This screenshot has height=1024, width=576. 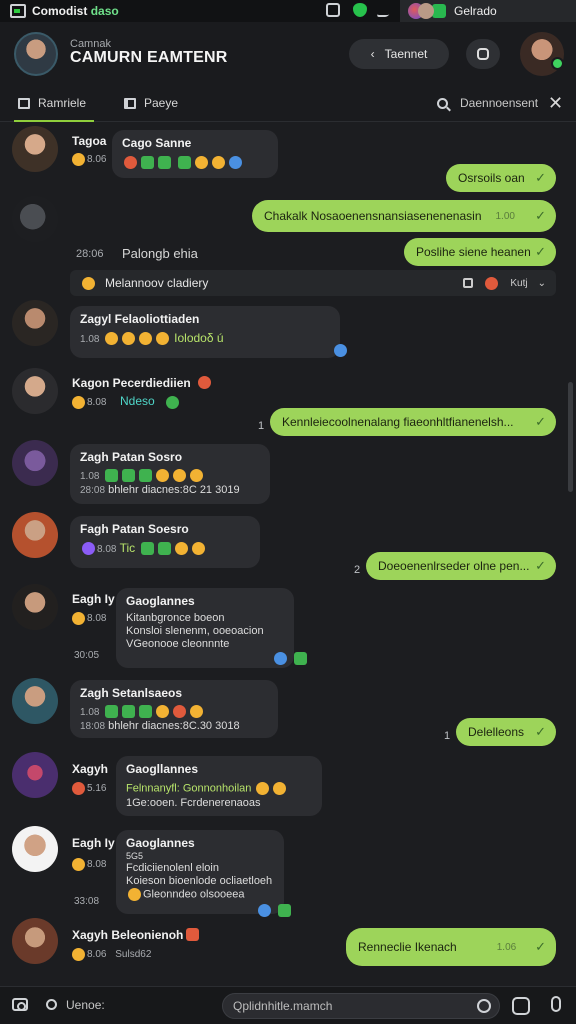 What do you see at coordinates (130, 103) in the screenshot?
I see `book-icon` at bounding box center [130, 103].